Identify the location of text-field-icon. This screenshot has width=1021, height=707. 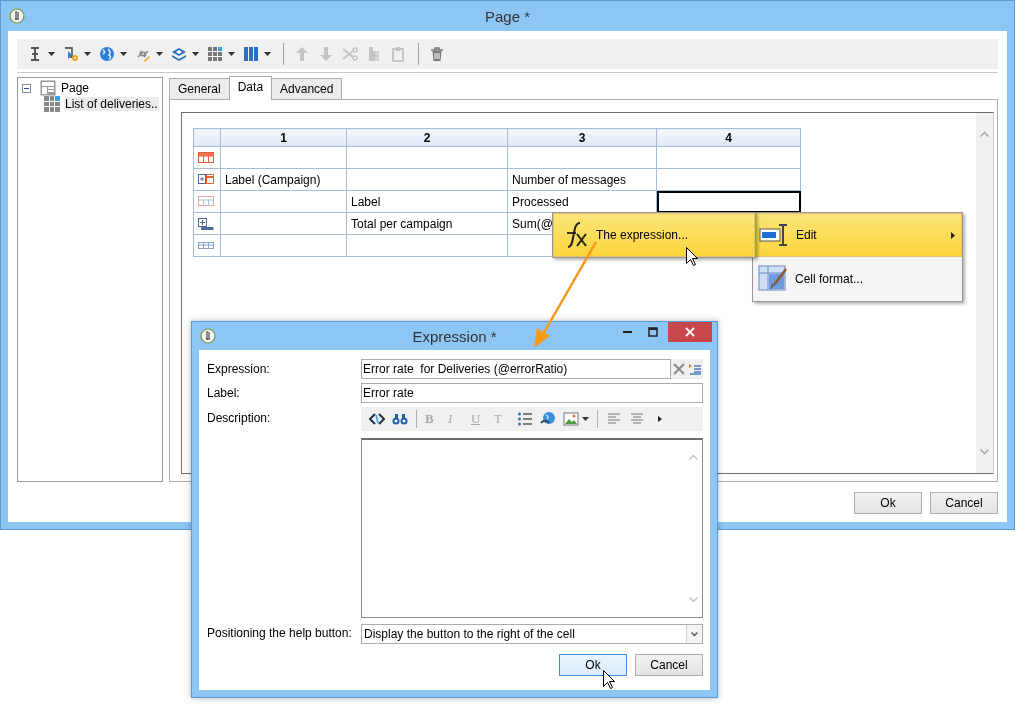
(774, 235).